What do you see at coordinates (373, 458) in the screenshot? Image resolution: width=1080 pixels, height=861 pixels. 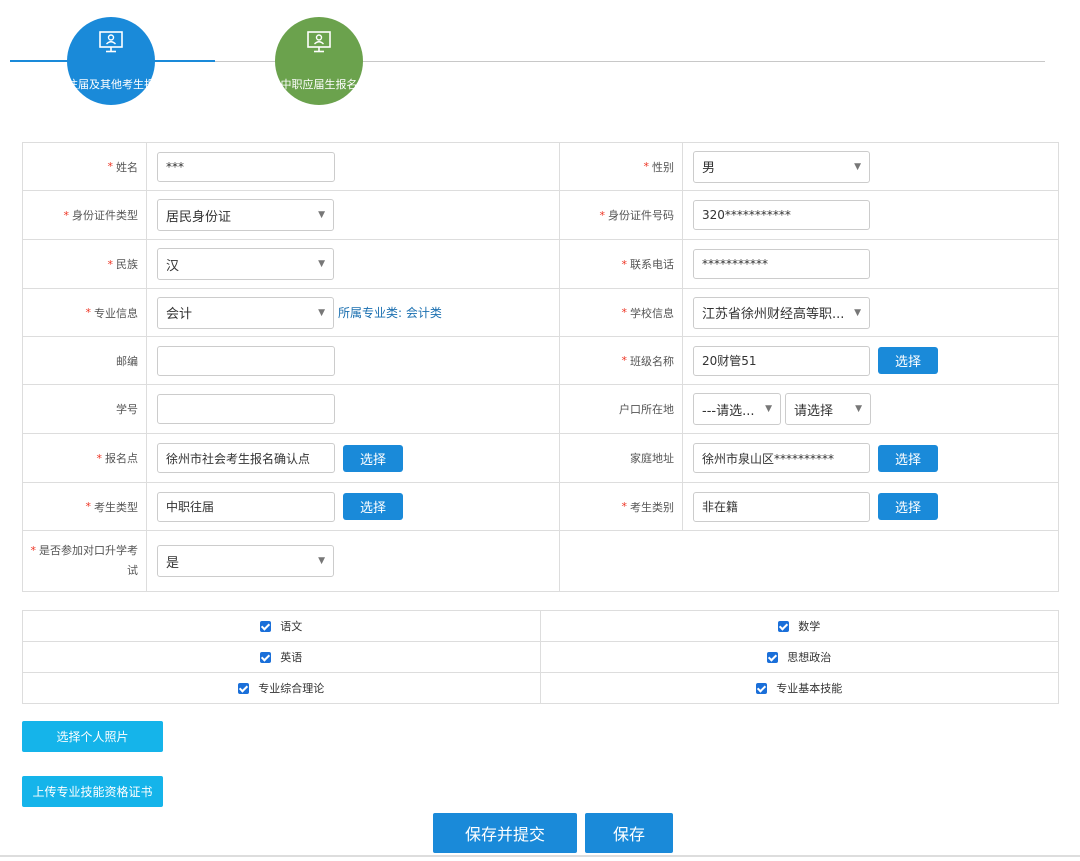 I see `reg-point-select-button: 选择` at bounding box center [373, 458].